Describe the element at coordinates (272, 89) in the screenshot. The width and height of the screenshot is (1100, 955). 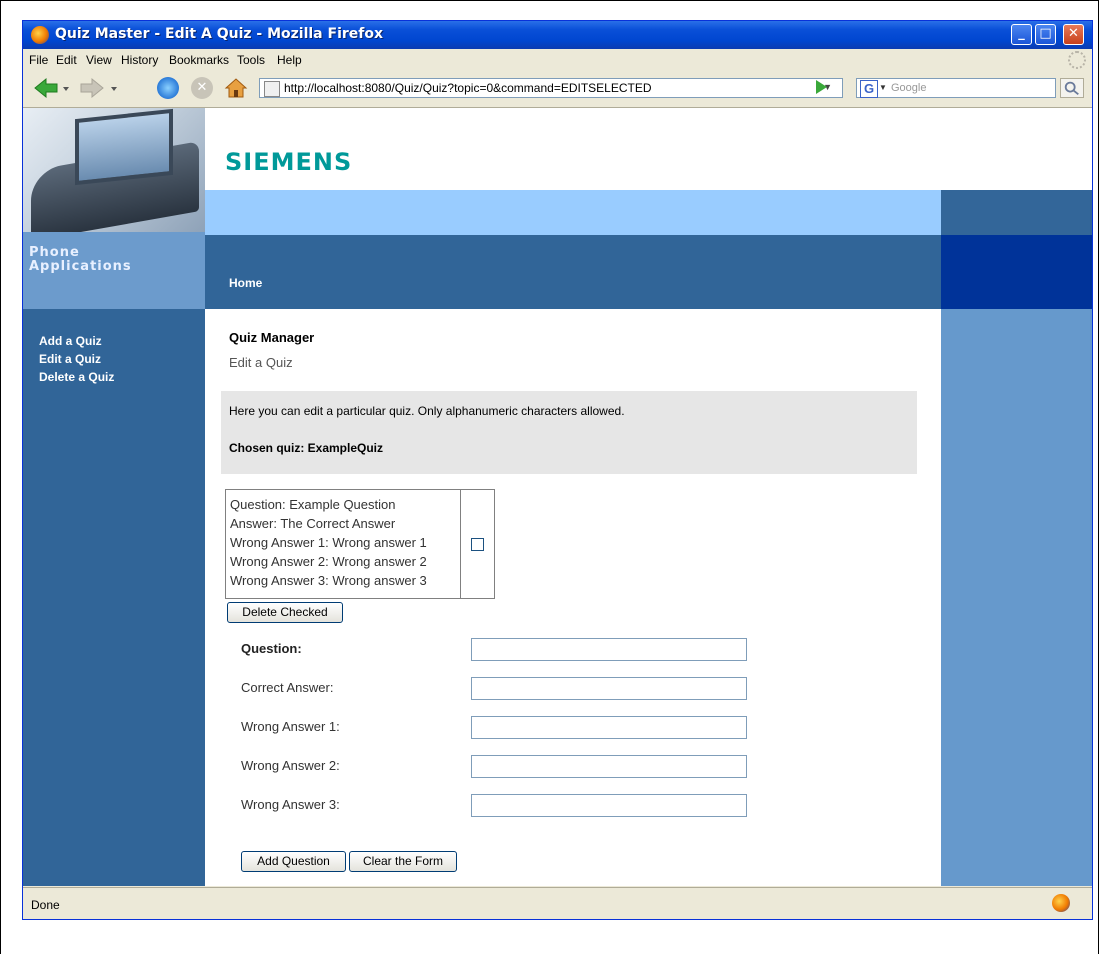
I see `page-favicon-icon` at that location.